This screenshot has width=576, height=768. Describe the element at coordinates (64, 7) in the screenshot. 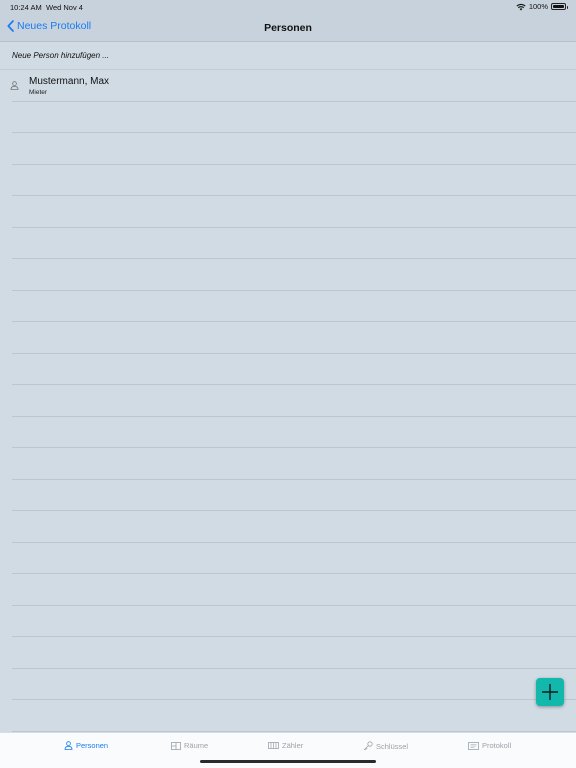

I see `status-date: Wed Nov 4` at that location.